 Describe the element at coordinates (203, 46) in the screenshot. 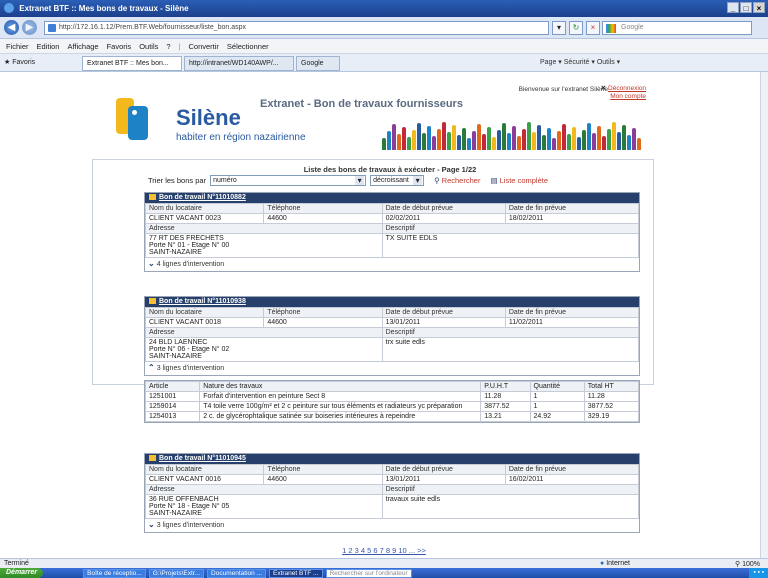

I see `convert-button: Convertir` at that location.